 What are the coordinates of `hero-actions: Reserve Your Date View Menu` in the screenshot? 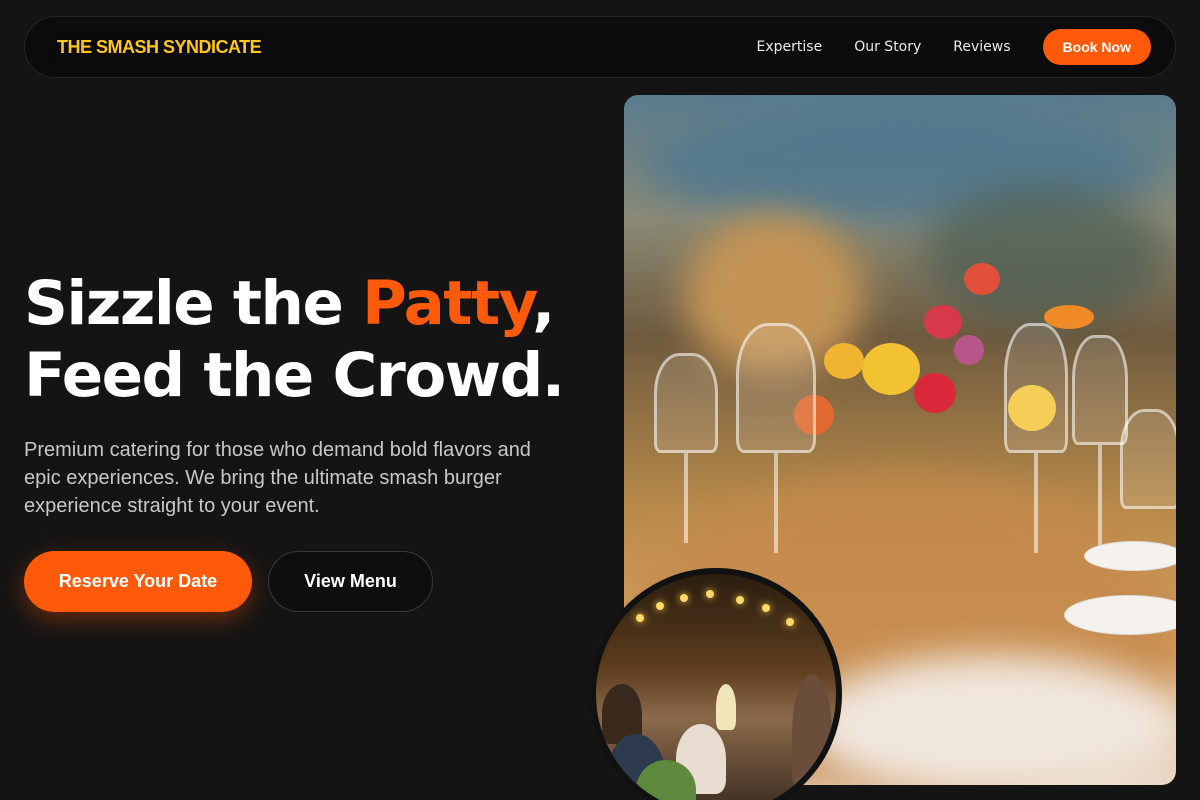 It's located at (228, 581).